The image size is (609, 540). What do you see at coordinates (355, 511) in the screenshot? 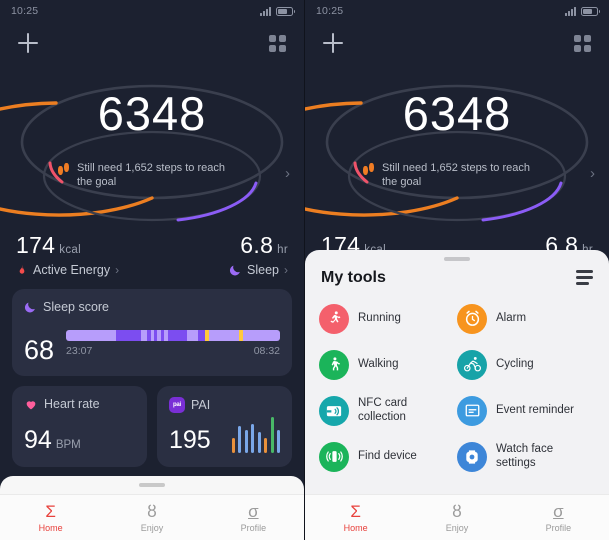
I see `sigma-icon: Σ` at bounding box center [355, 511].